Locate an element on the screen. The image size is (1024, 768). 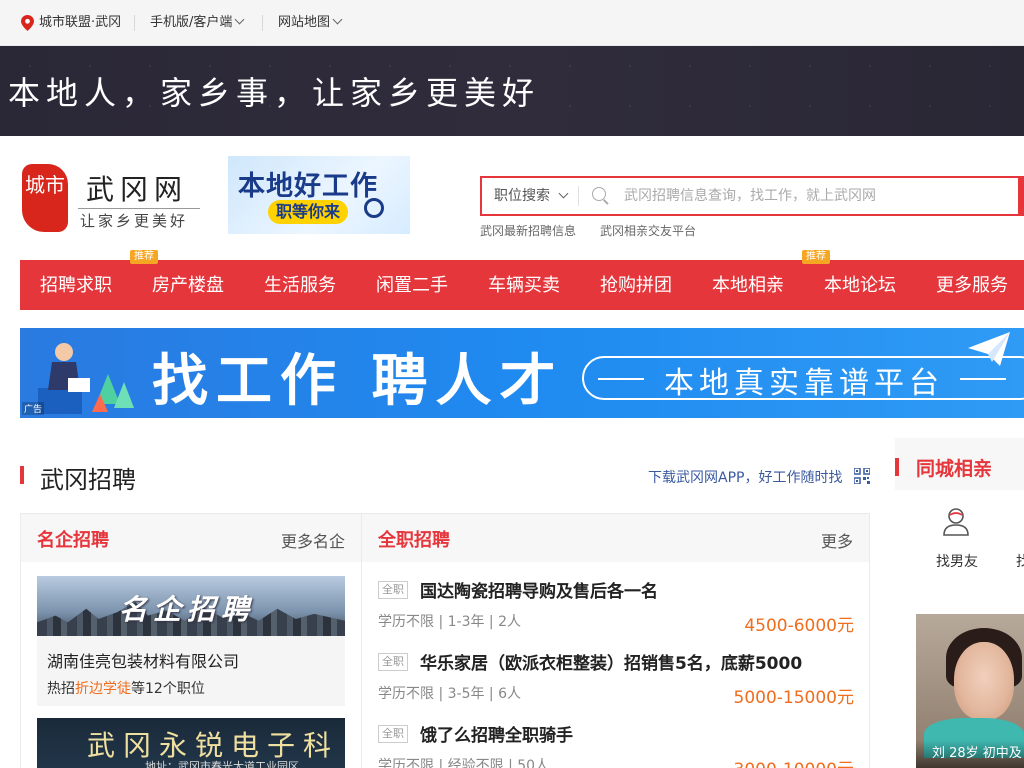
nav-item-housing: 房产楼盘 is located at coordinates (188, 285).